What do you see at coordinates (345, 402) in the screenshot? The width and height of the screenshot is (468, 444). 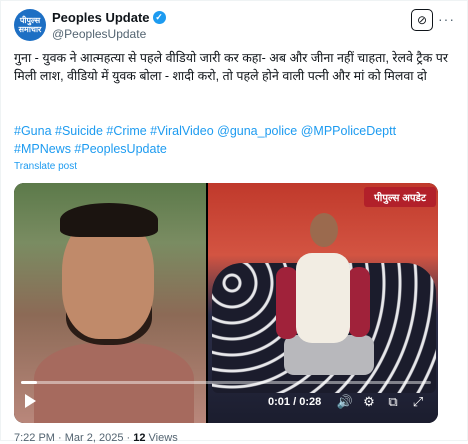 I see `volume-icon: 🔊` at bounding box center [345, 402].